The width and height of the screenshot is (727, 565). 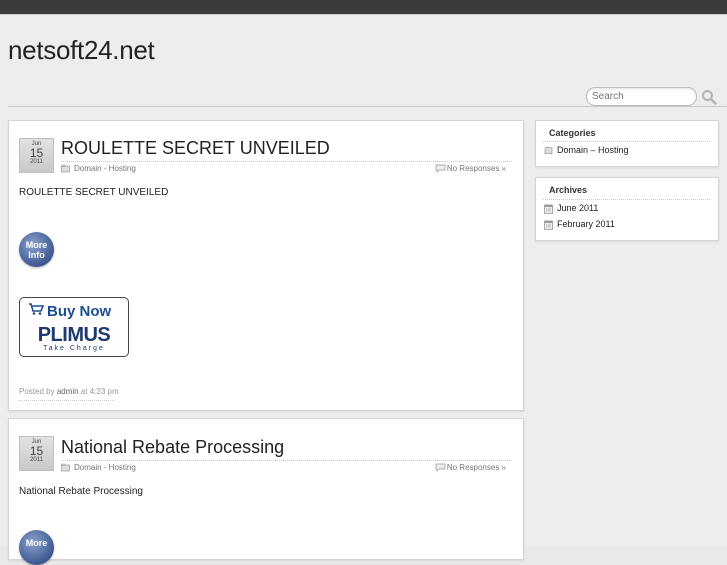 I want to click on more-info-button: More Info, so click(x=36, y=249).